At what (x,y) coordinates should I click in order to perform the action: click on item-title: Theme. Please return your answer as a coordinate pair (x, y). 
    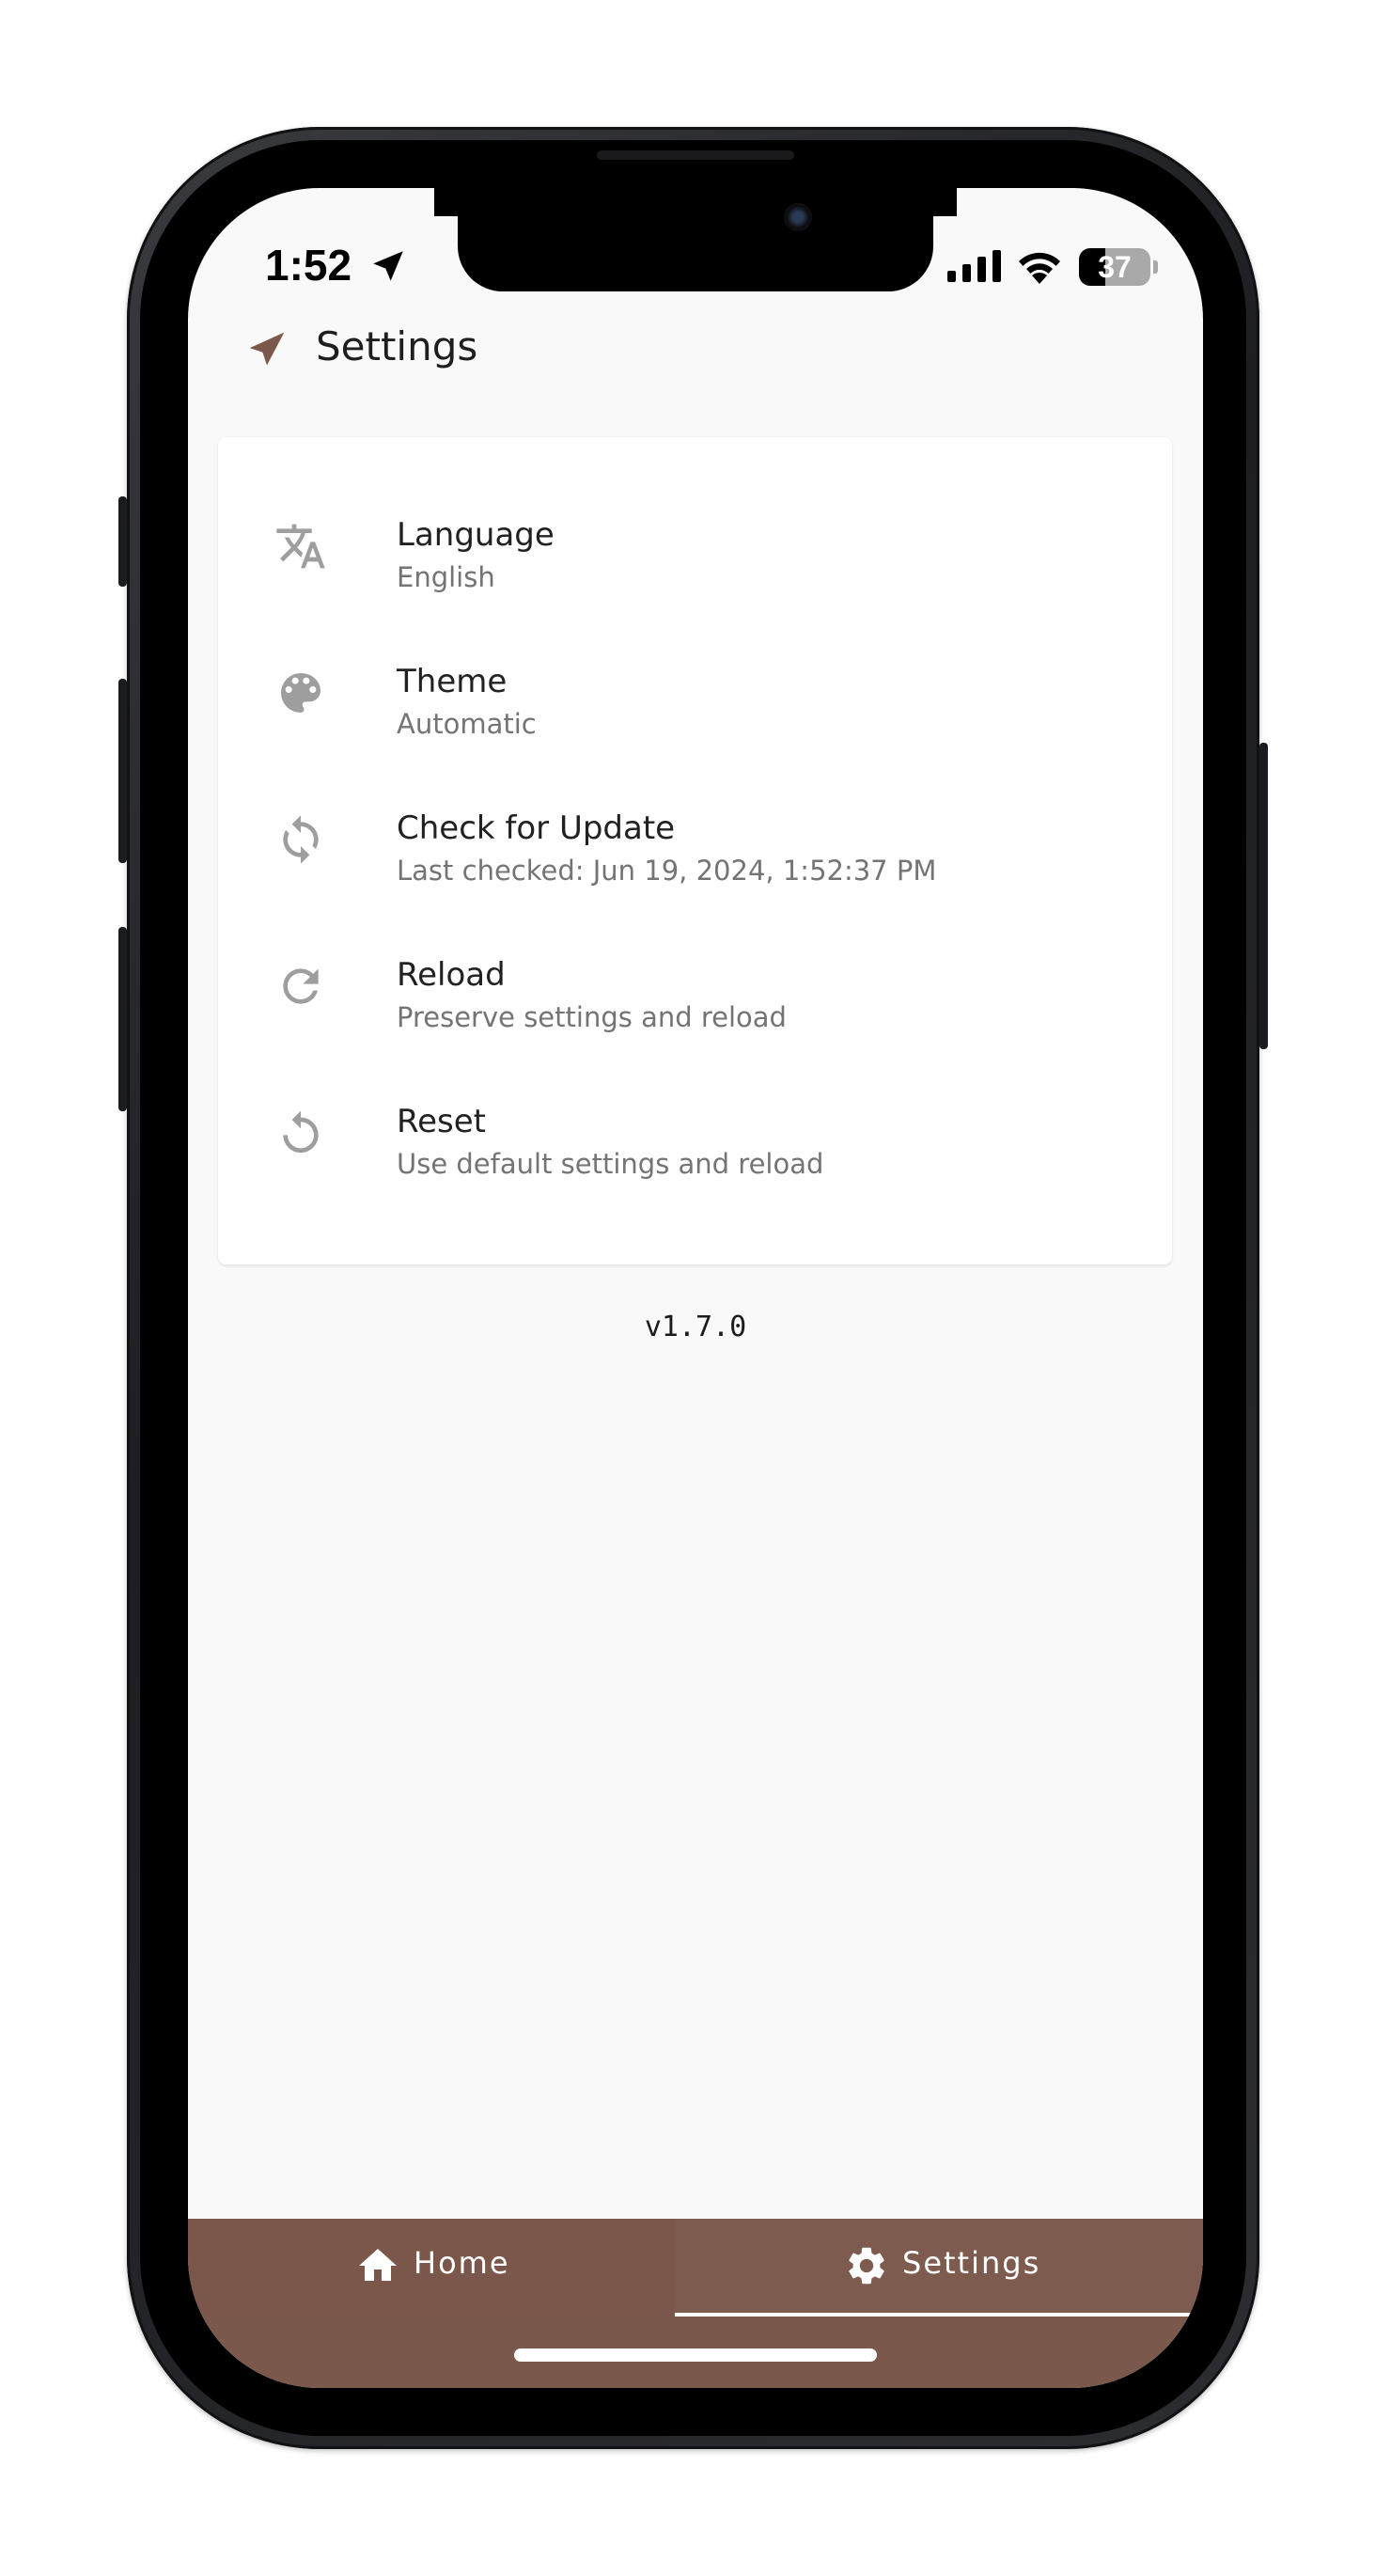
    Looking at the image, I should click on (453, 681).